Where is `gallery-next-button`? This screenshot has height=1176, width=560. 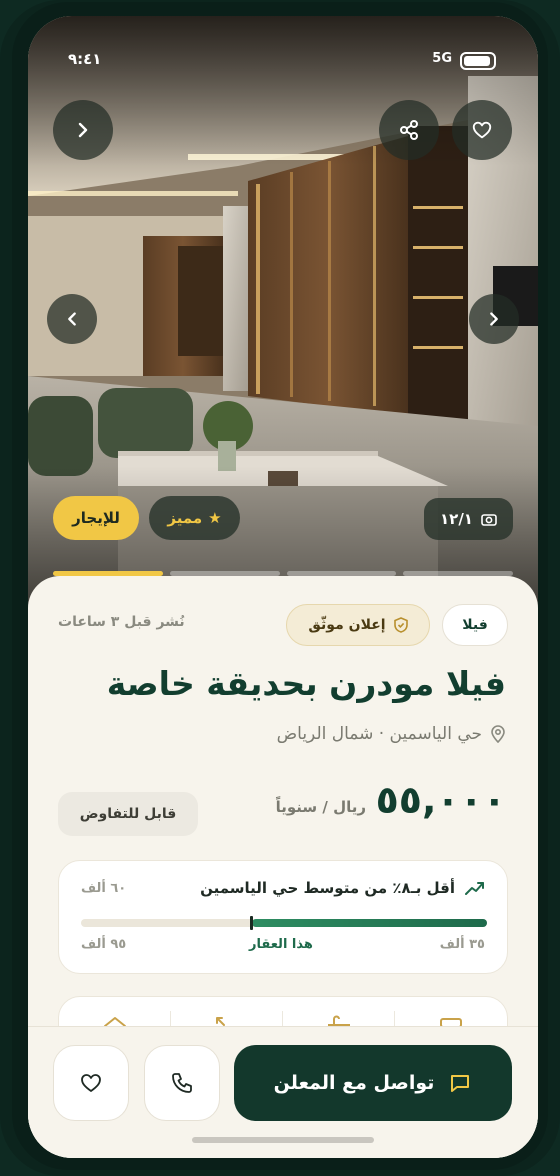
gallery-next-button is located at coordinates (494, 319).